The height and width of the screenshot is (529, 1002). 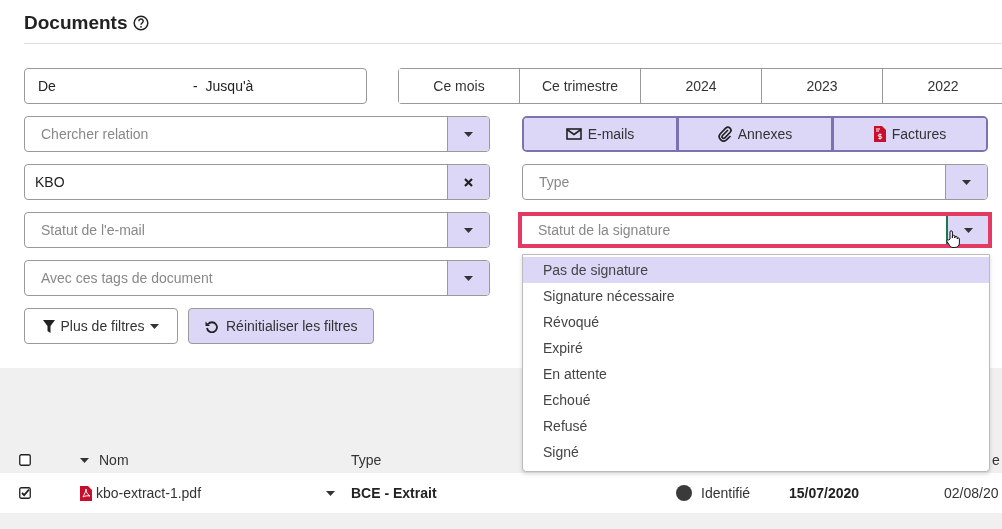 What do you see at coordinates (101, 326) in the screenshot?
I see `more-filters-button: Plus de filtres` at bounding box center [101, 326].